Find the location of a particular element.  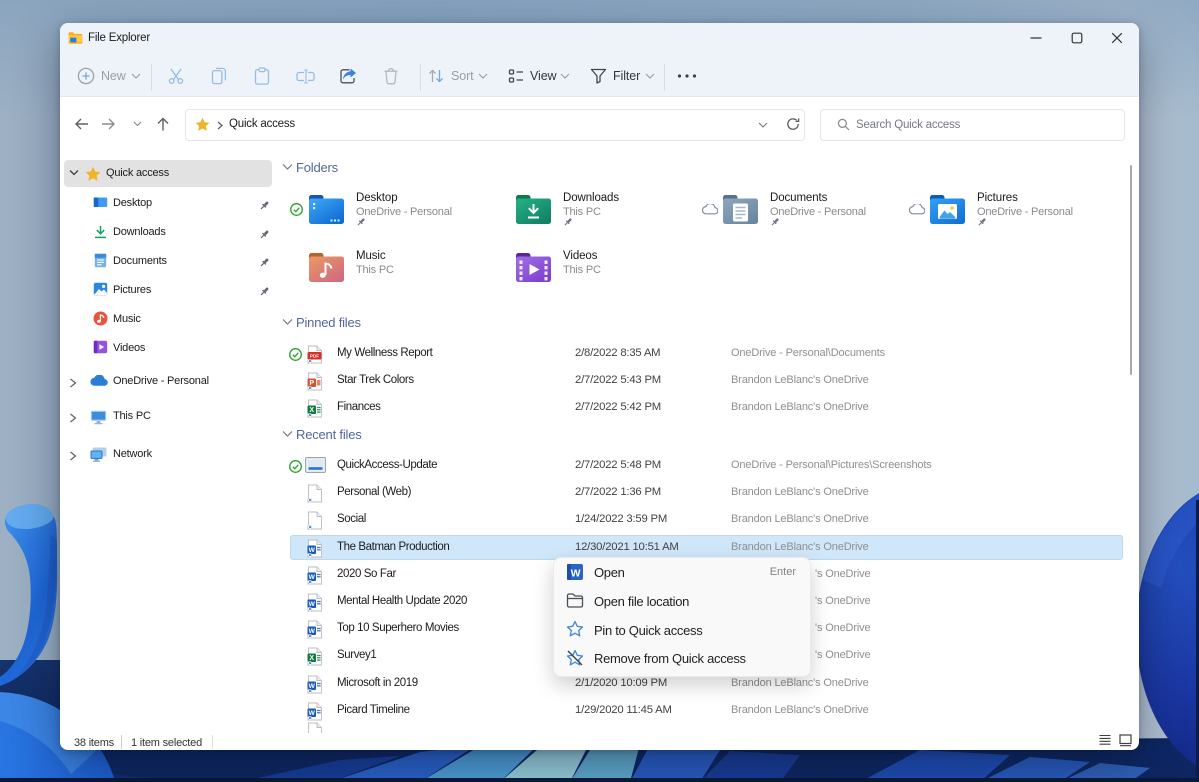

svg-text: PDF is located at coordinates (314, 356).